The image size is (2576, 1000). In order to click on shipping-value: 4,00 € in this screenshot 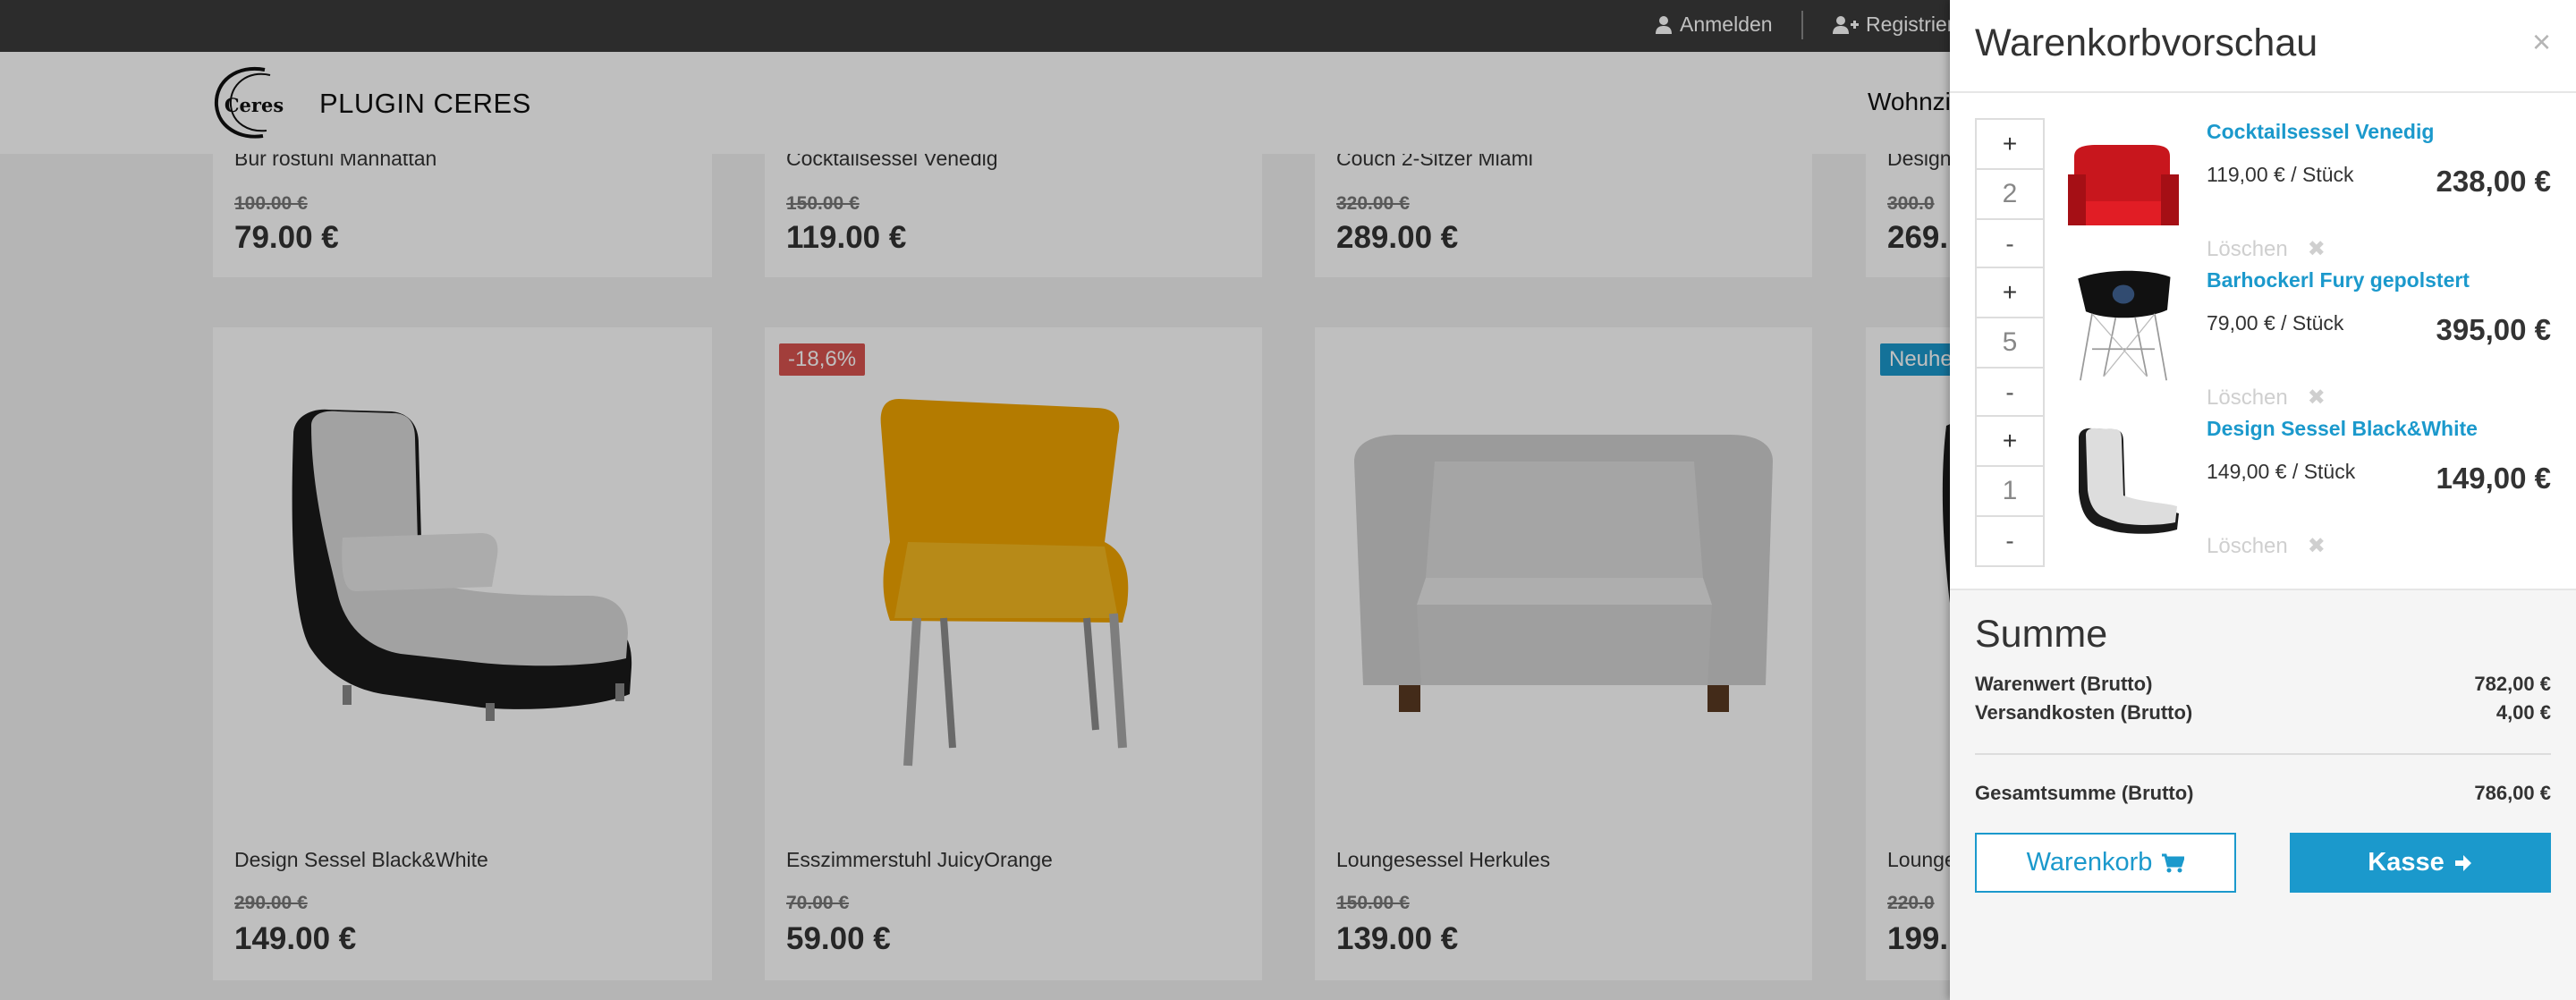, I will do `click(2523, 712)`.